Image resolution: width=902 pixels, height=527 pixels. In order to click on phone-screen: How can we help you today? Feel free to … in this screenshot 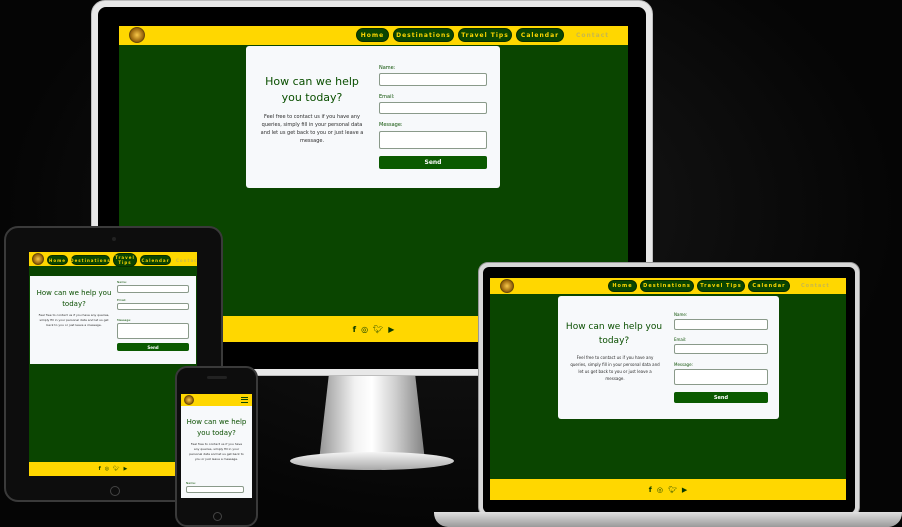, I will do `click(216, 446)`.